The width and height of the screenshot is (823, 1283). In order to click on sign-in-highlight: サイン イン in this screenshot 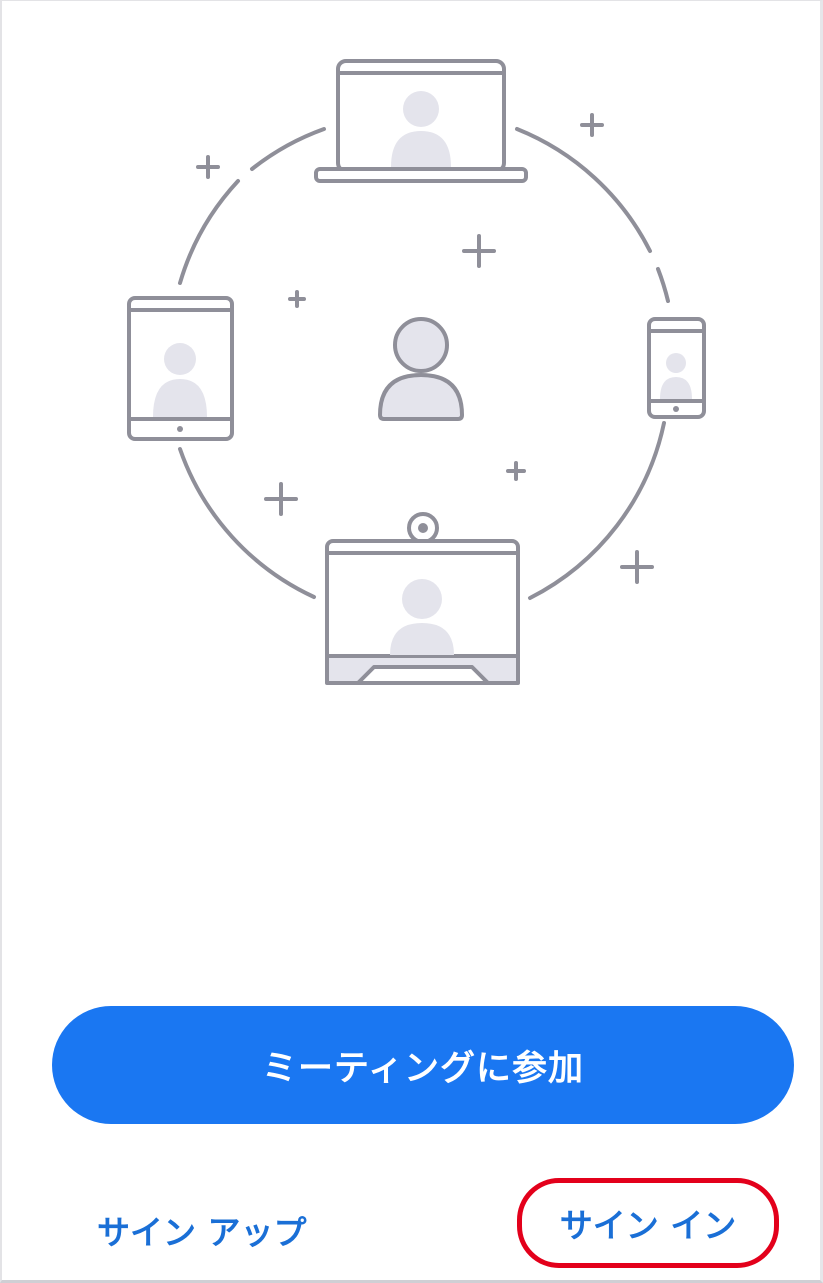, I will do `click(648, 1223)`.